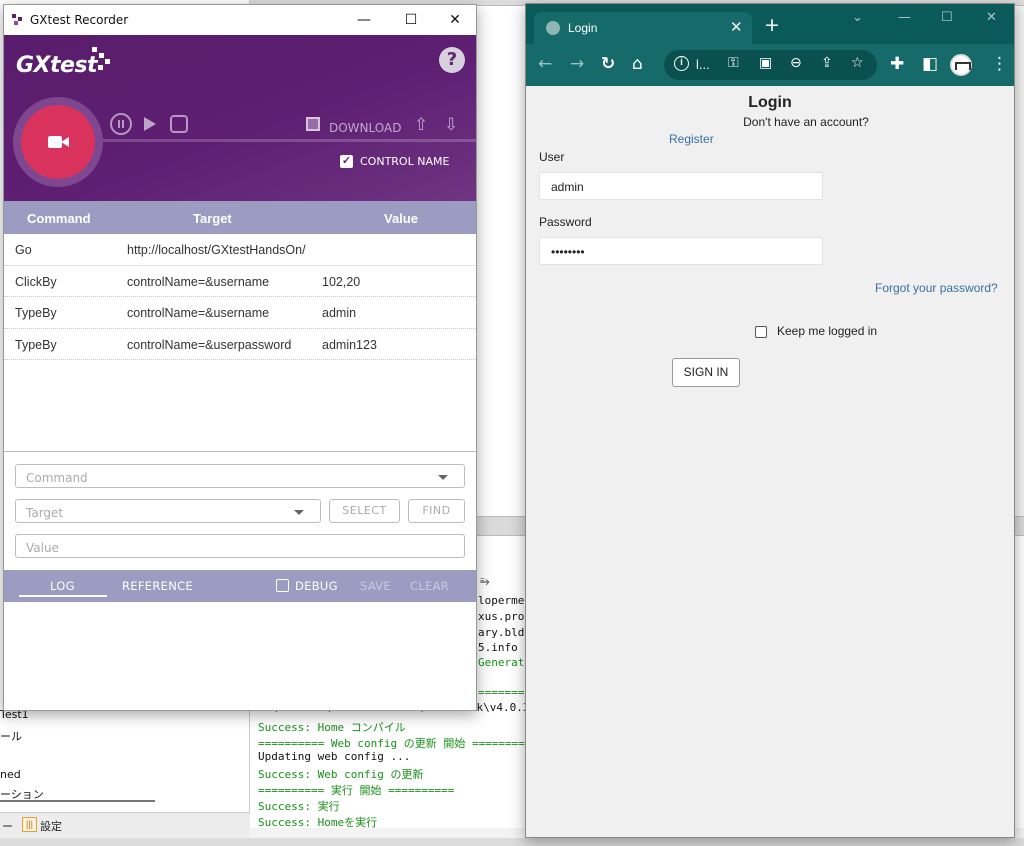 The height and width of the screenshot is (846, 1024). What do you see at coordinates (504, 692) in the screenshot?
I see `output-line: ========` at bounding box center [504, 692].